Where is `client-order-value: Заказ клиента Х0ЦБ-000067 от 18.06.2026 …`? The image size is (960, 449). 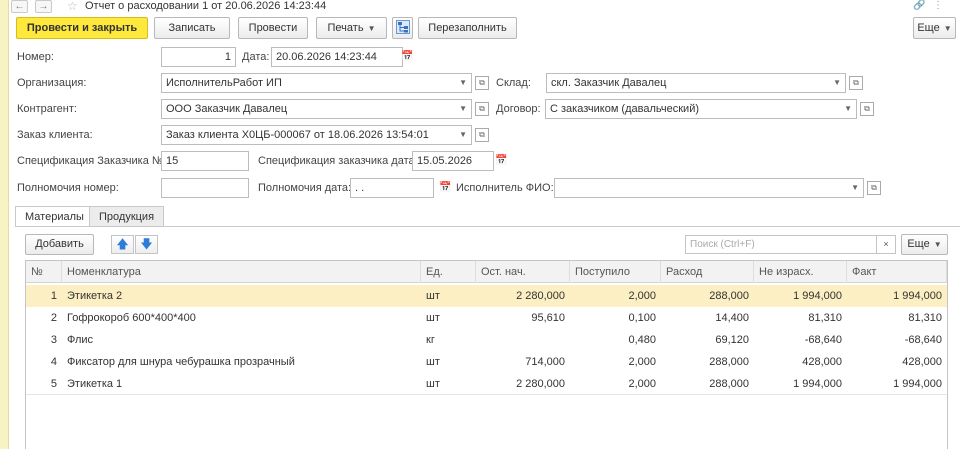 client-order-value: Заказ клиента Х0ЦБ-000067 от 18.06.2026 … is located at coordinates (297, 135).